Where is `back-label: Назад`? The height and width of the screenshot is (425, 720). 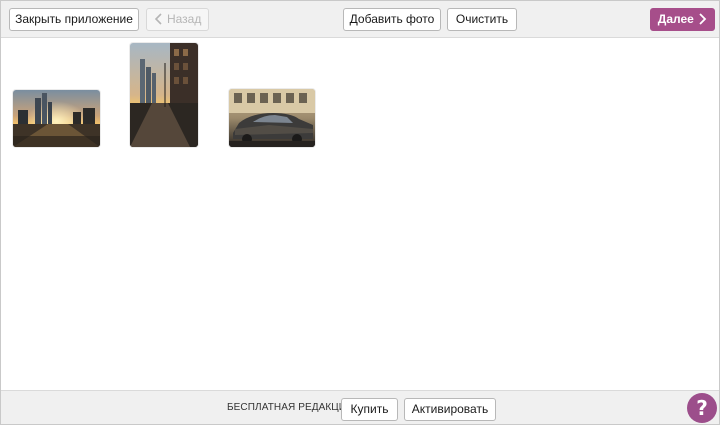
back-label: Назад is located at coordinates (184, 19).